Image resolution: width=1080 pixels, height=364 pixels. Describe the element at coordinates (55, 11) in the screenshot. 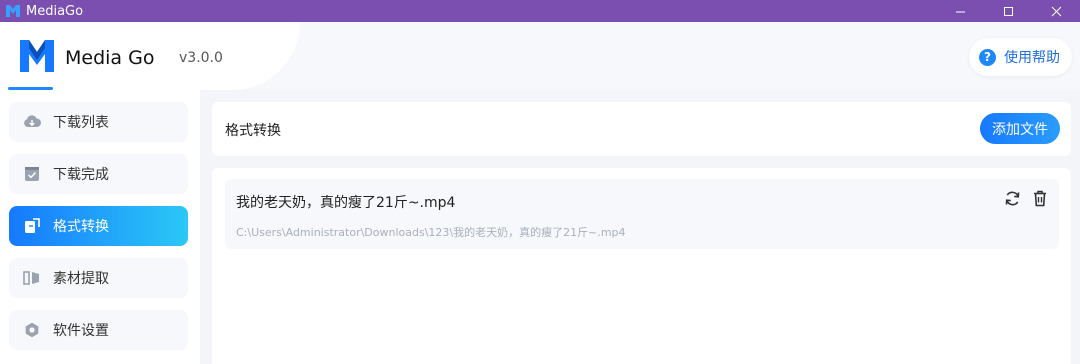

I see `window-title: MediaGo` at that location.